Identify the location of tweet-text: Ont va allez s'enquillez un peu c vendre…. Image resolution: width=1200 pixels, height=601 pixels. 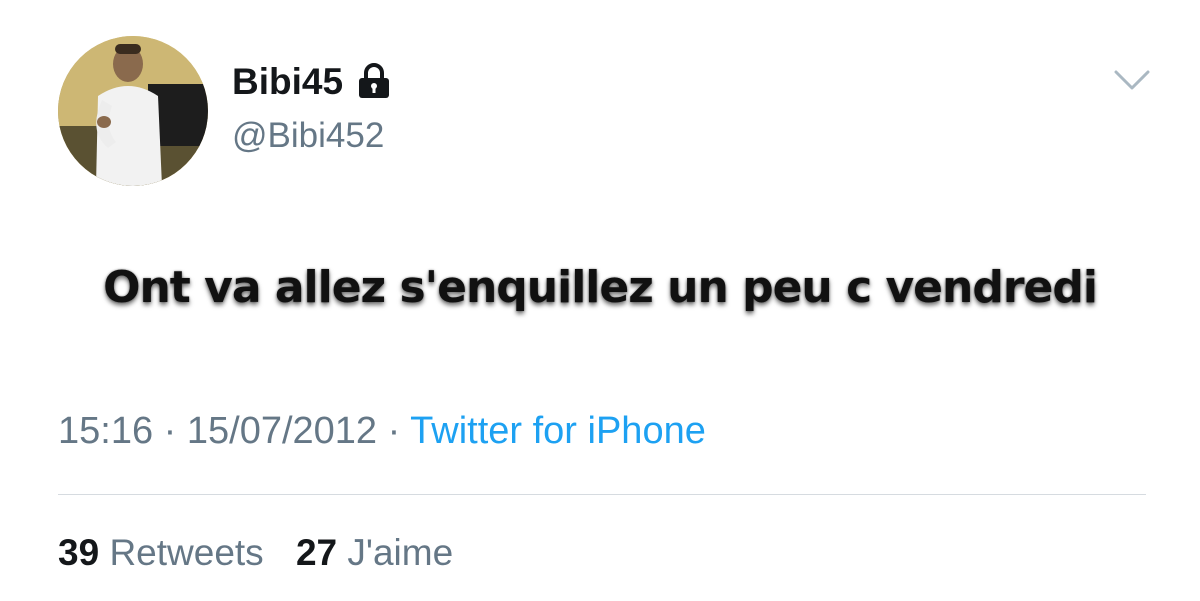
(600, 287).